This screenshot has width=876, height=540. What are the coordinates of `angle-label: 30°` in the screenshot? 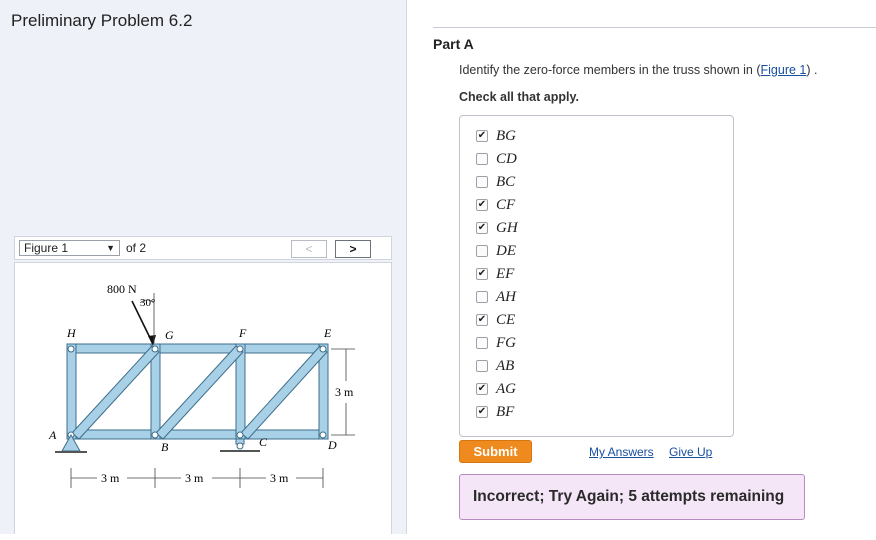 It's located at (147, 303).